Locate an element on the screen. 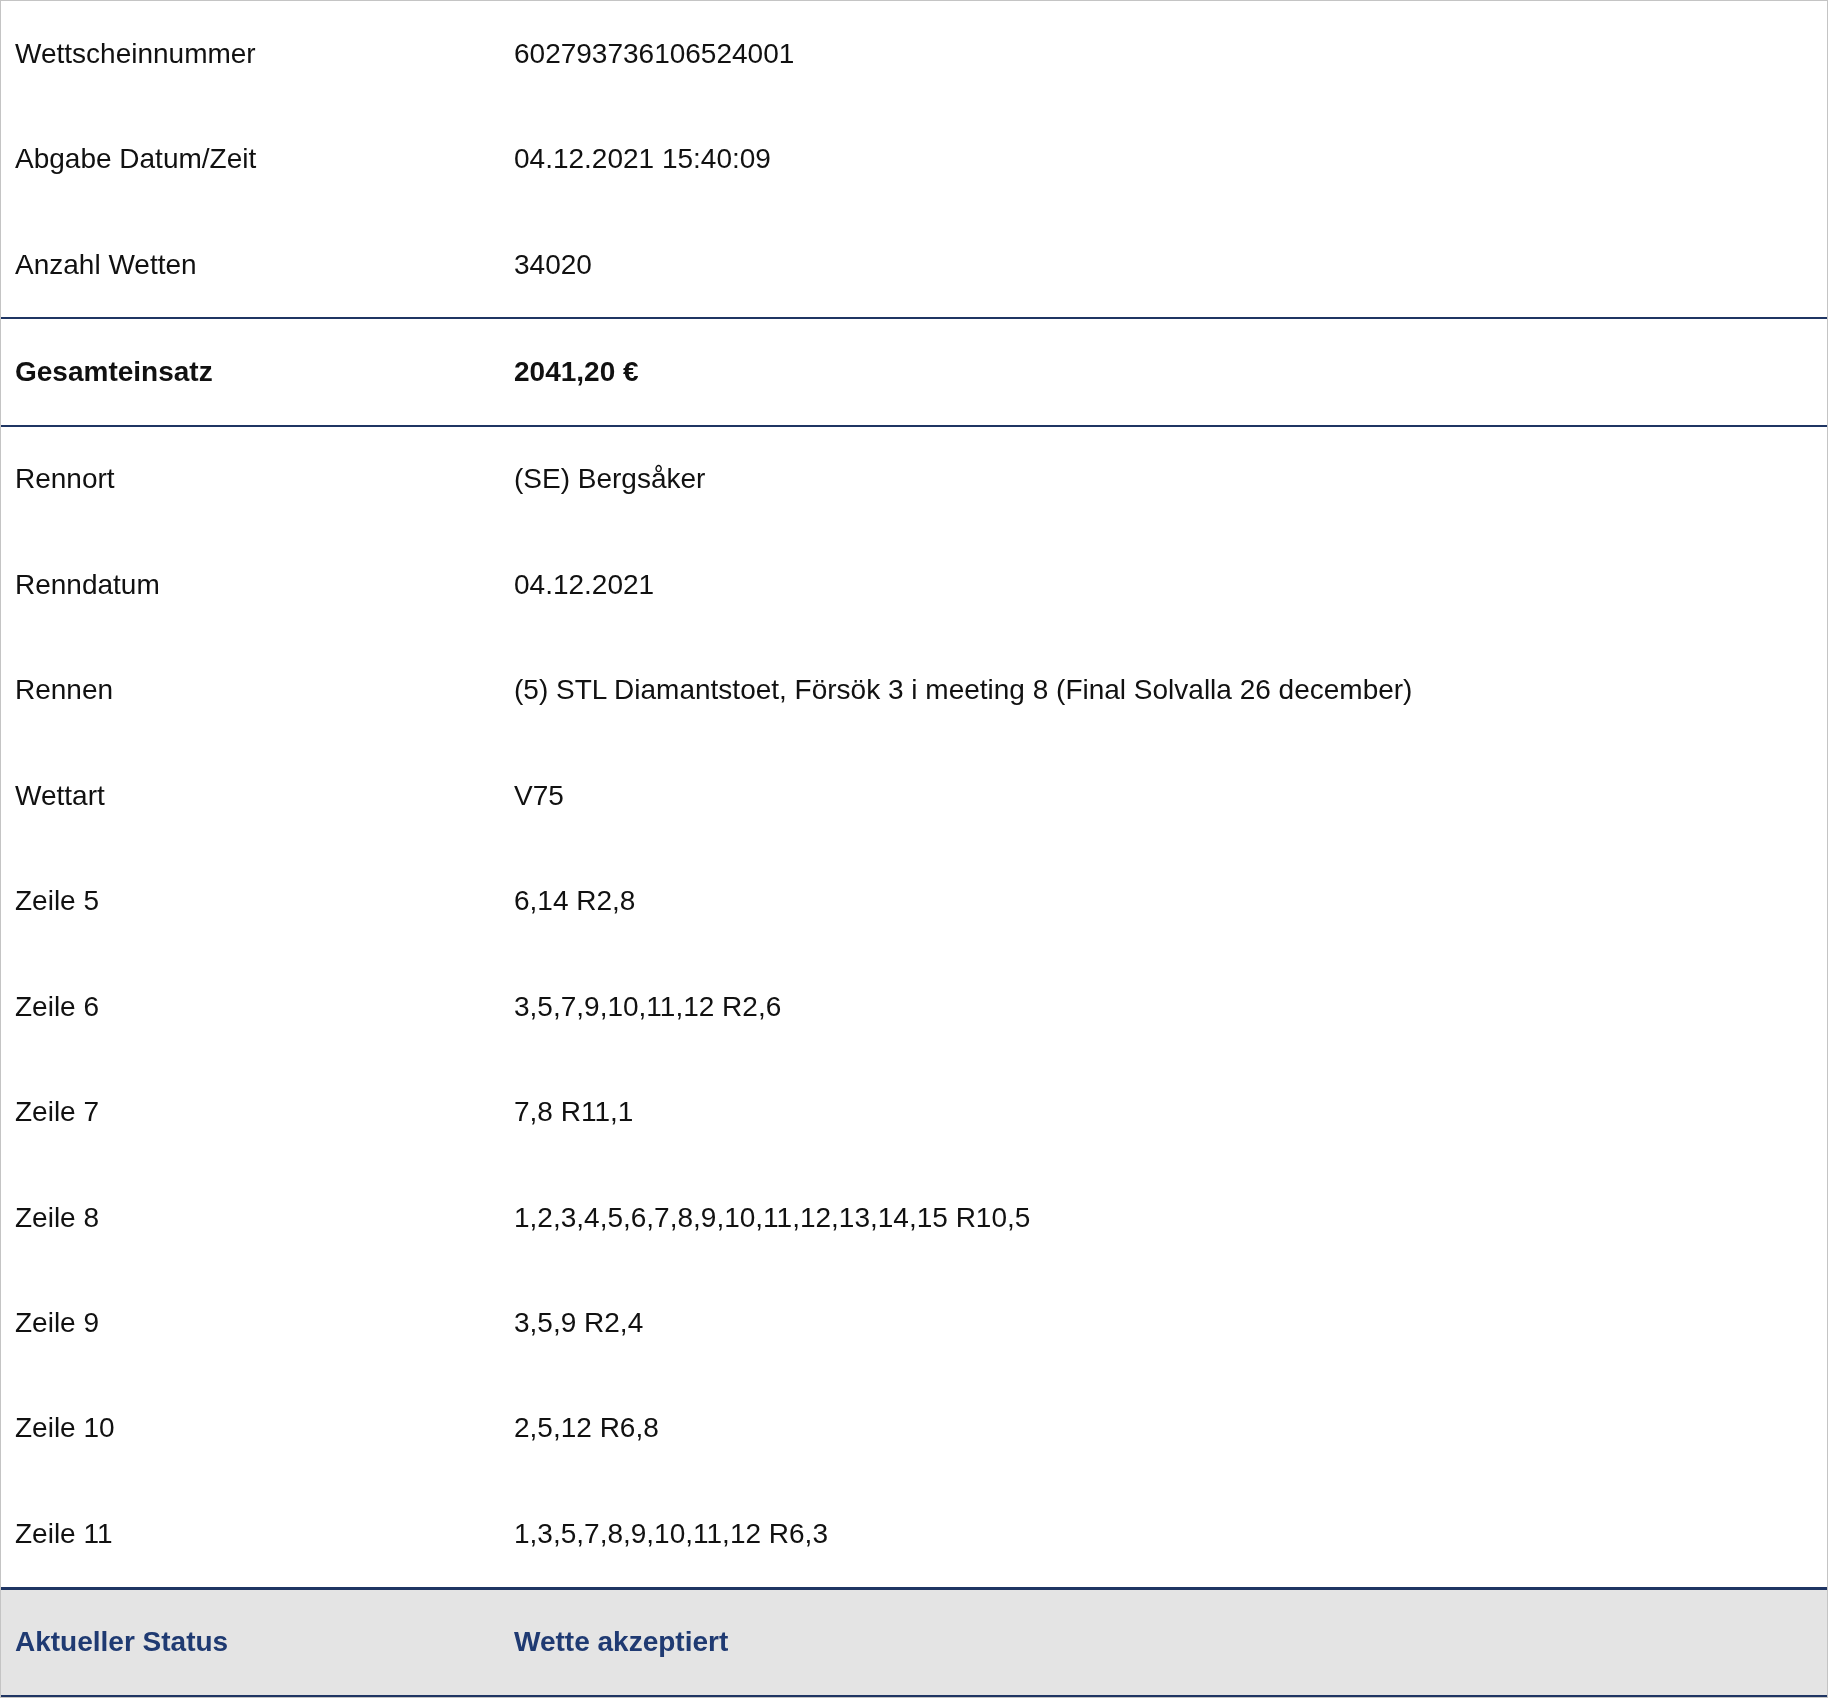 This screenshot has height=1698, width=1828. row-label: Anzahl Wetten is located at coordinates (106, 264).